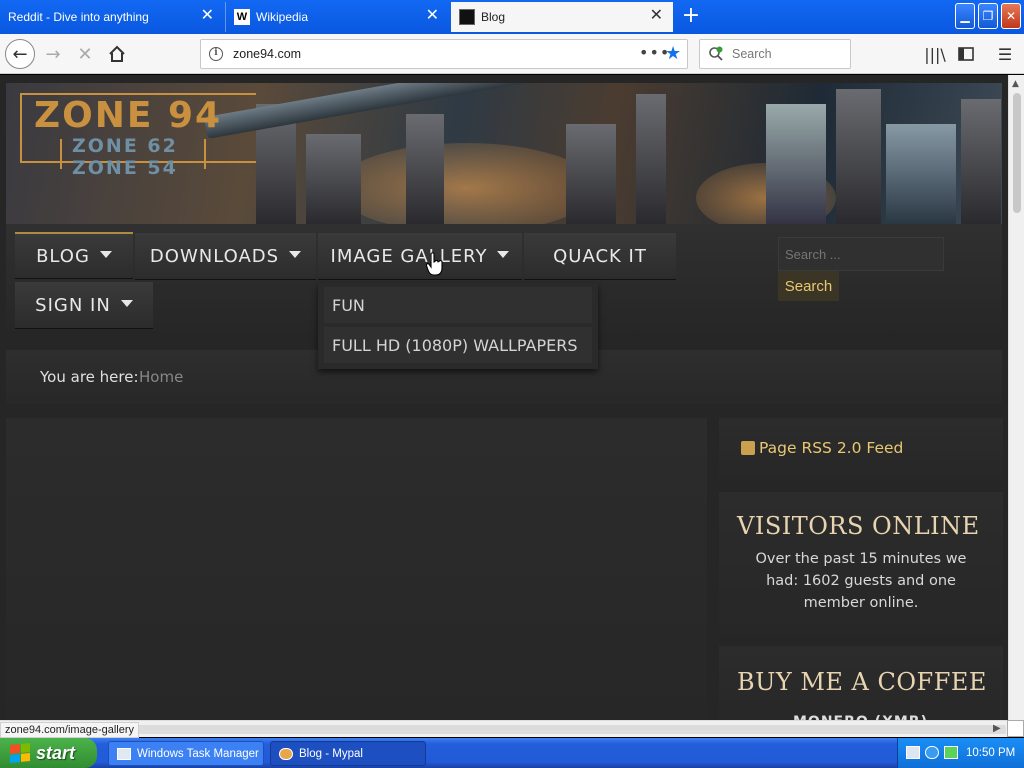 The height and width of the screenshot is (768, 1024). I want to click on horizontal-scrollbar: ◀ ▶, so click(512, 728).